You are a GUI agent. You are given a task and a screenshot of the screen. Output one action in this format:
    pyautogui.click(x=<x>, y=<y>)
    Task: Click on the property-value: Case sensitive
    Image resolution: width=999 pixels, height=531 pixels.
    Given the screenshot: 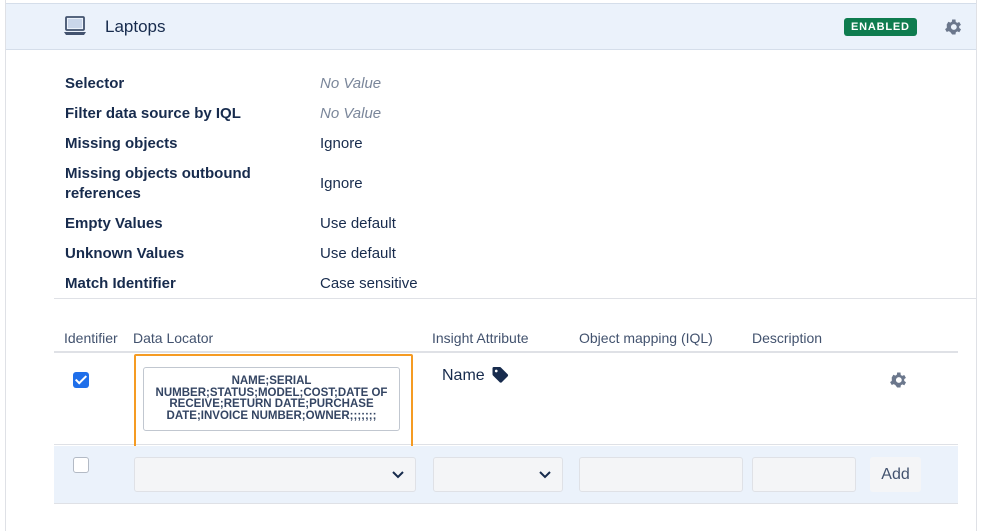 What is the action you would take?
    pyautogui.click(x=369, y=283)
    